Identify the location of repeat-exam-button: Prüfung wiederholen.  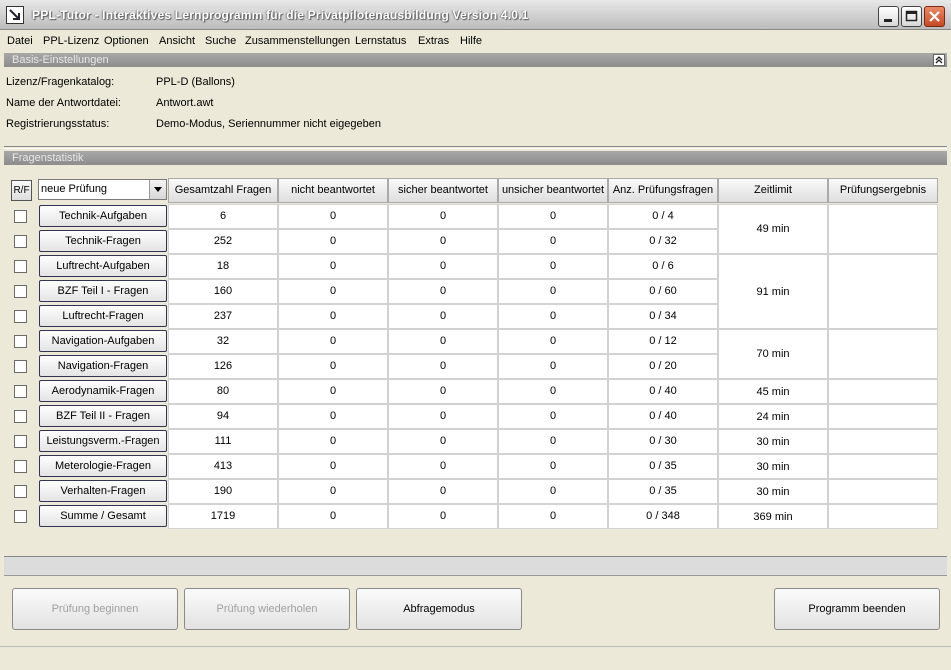
(267, 609).